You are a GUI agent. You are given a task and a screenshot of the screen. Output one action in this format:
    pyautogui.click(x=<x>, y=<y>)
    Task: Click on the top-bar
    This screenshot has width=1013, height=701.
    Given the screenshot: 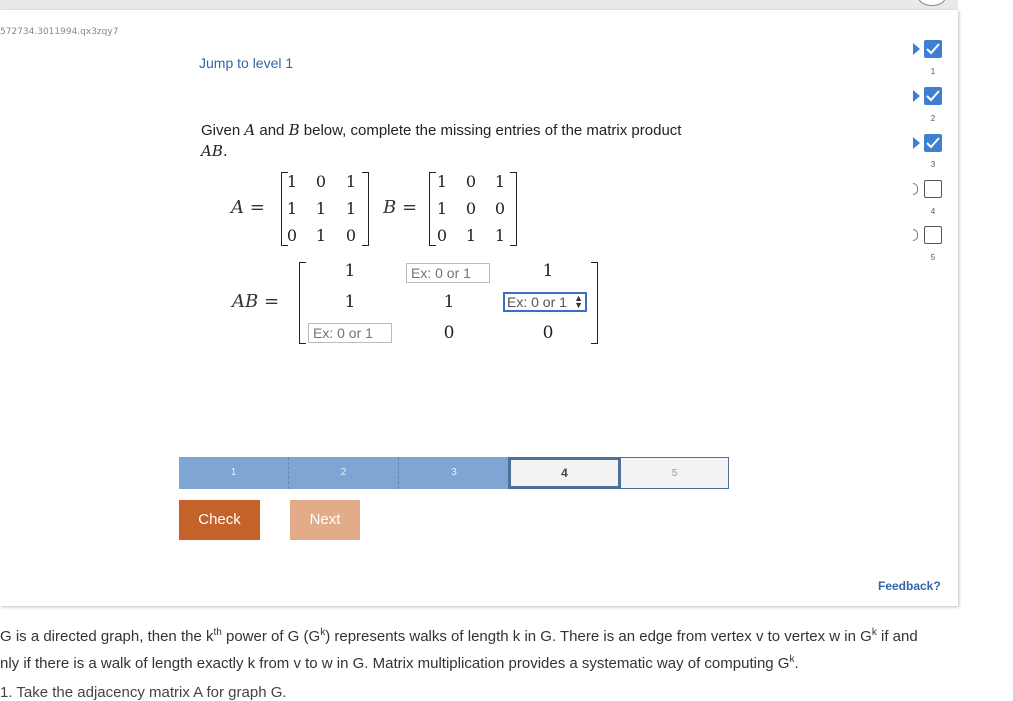 What is the action you would take?
    pyautogui.click(x=479, y=5)
    